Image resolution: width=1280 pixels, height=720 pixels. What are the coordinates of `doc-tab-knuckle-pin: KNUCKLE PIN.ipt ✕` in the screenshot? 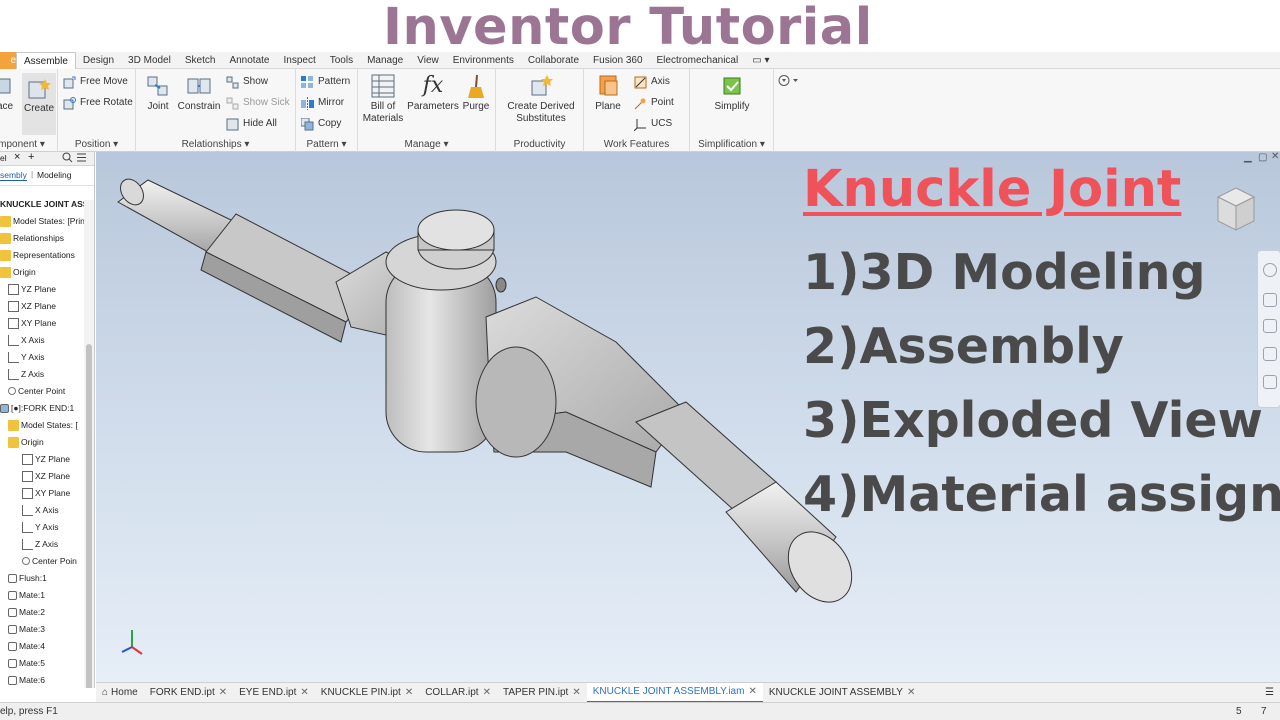 It's located at (367, 693).